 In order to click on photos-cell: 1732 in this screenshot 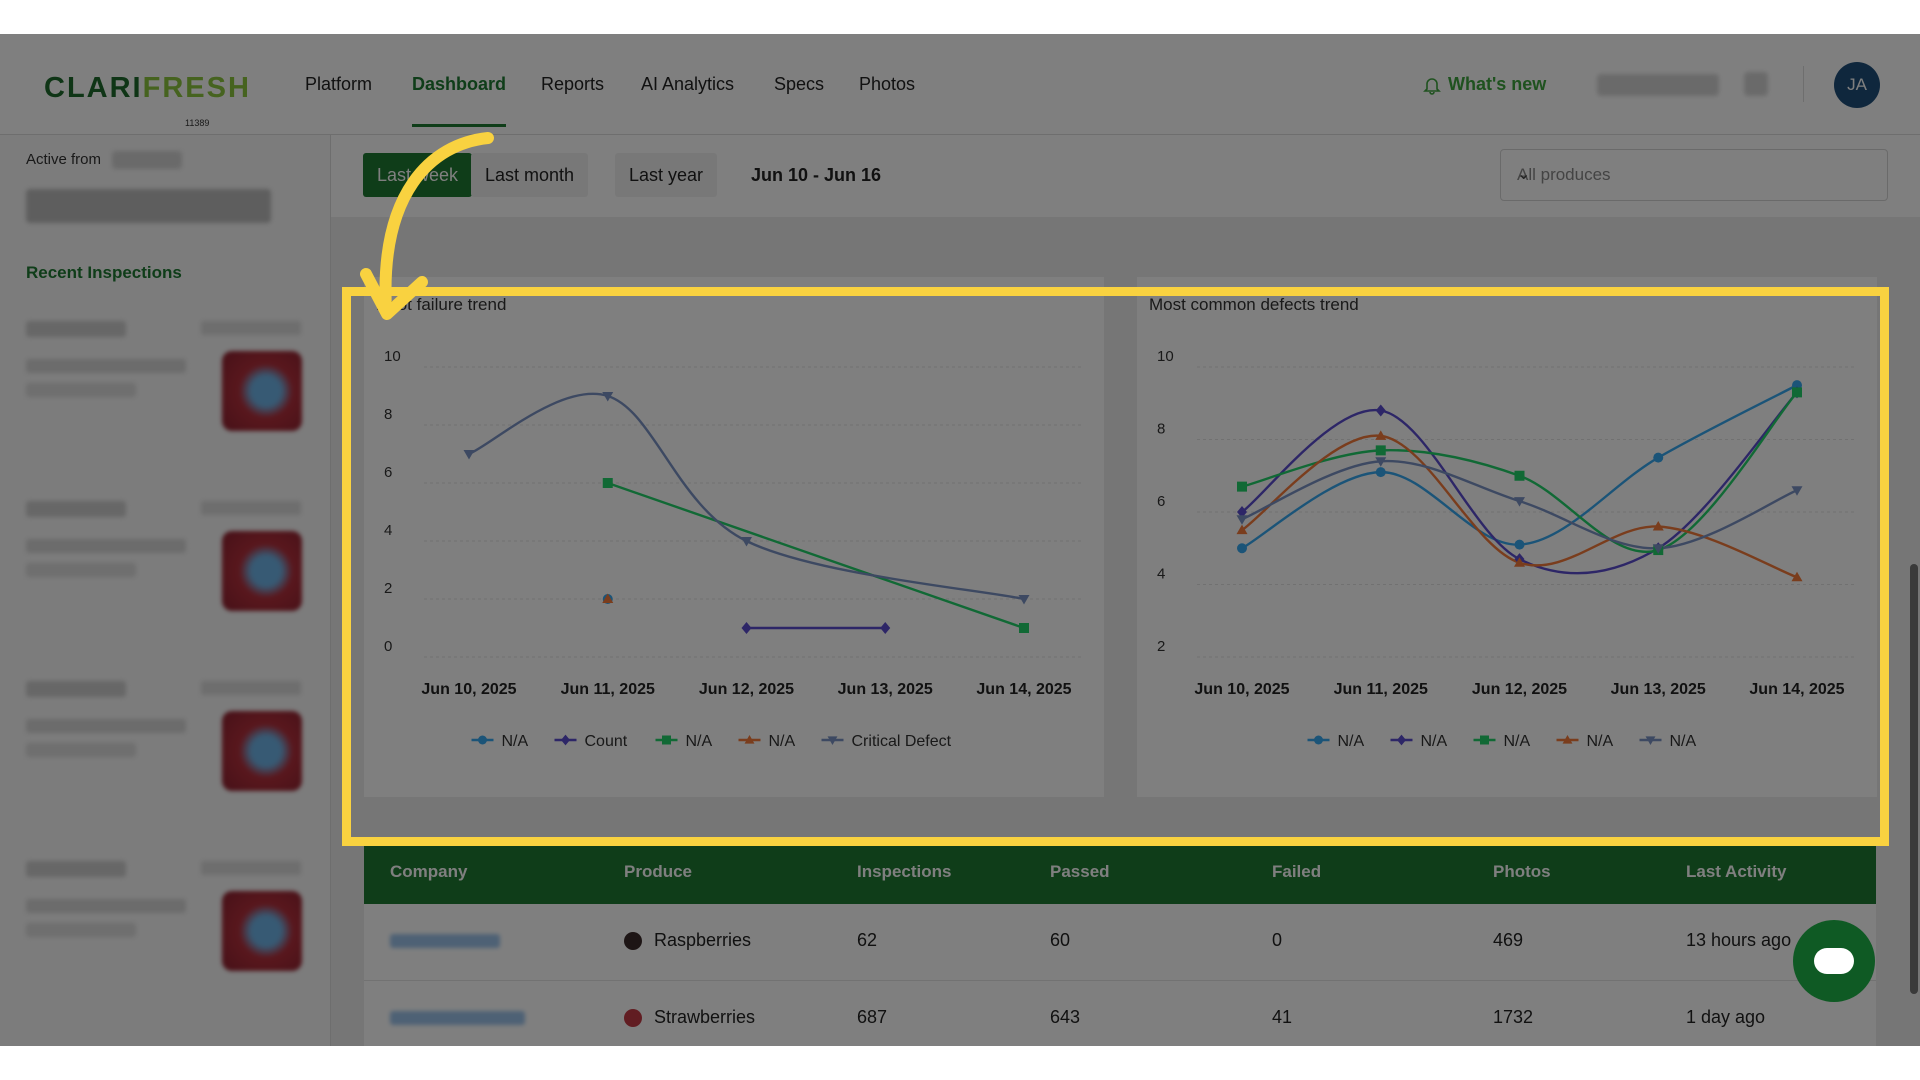, I will do `click(1513, 1017)`.